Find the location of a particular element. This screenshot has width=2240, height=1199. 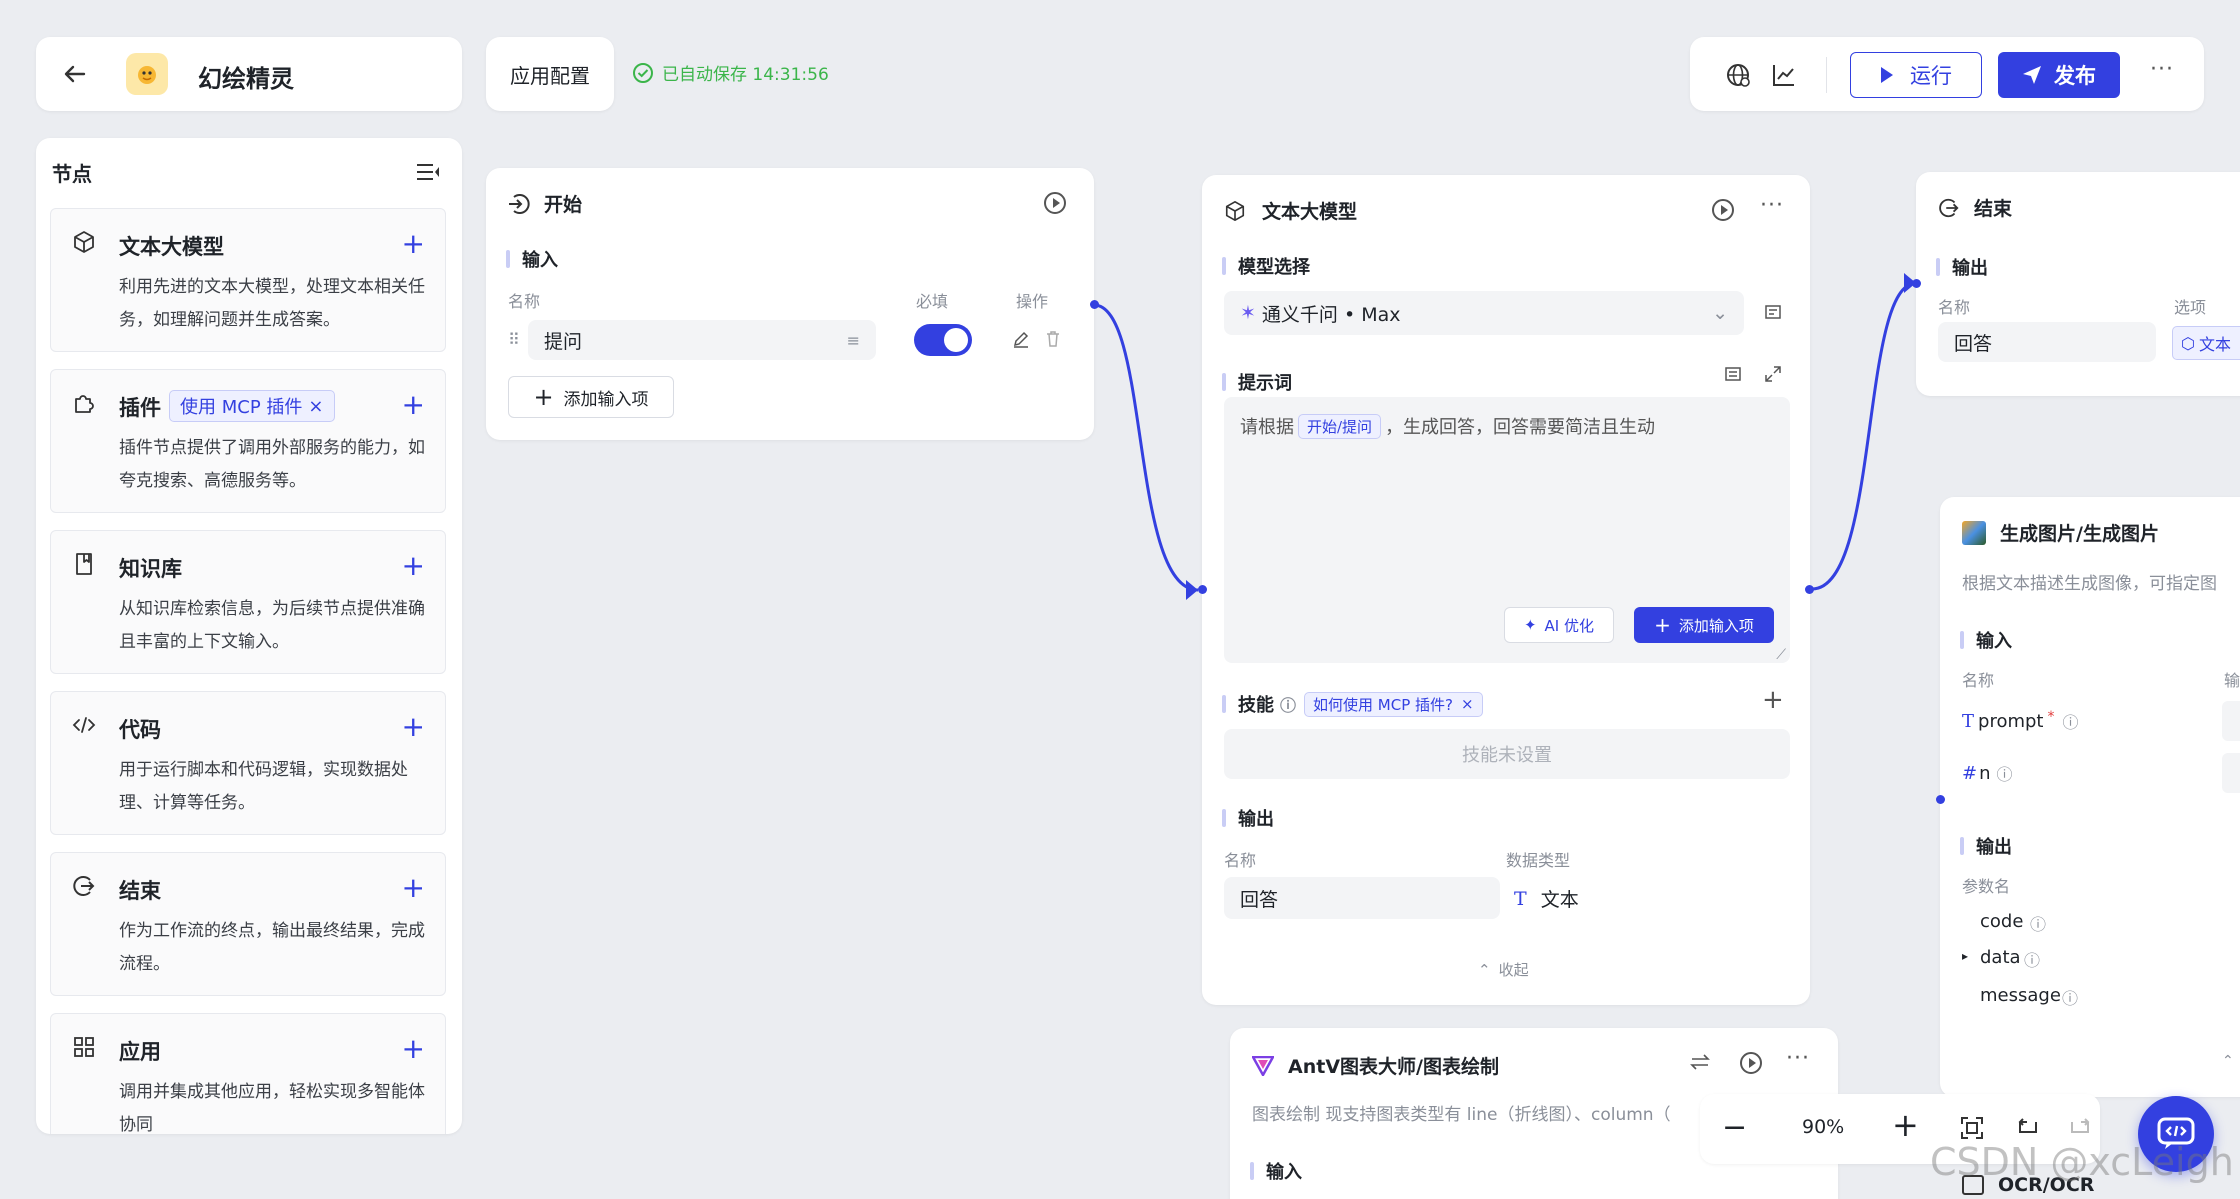

sidebar-node-title: 应用 is located at coordinates (140, 1052).